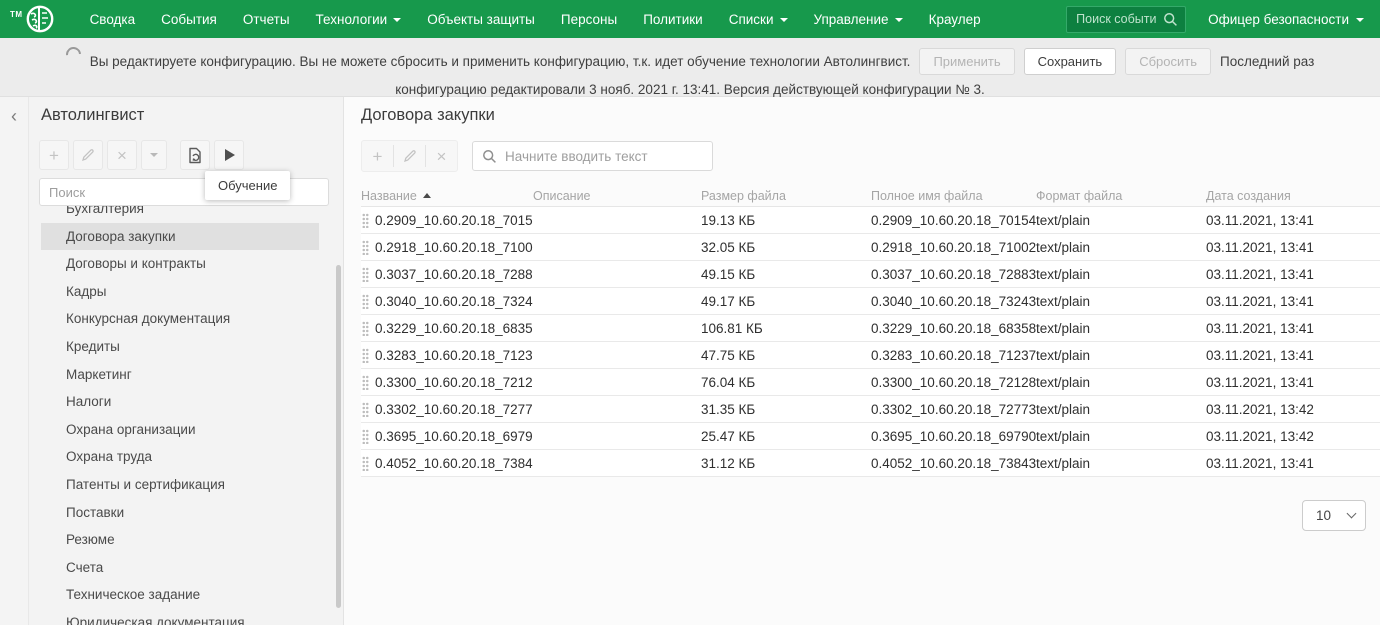 The width and height of the screenshot is (1380, 625). Describe the element at coordinates (1070, 61) in the screenshot. I see `save-button: Сохранить` at that location.